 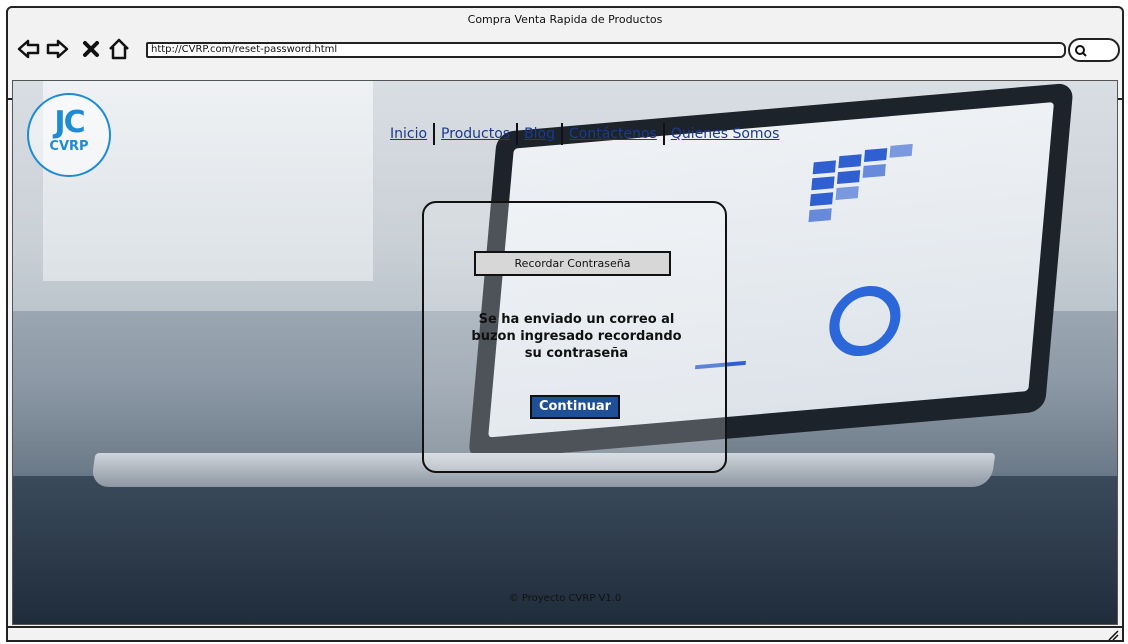 I want to click on nav-link-productos: Productos, so click(x=475, y=134).